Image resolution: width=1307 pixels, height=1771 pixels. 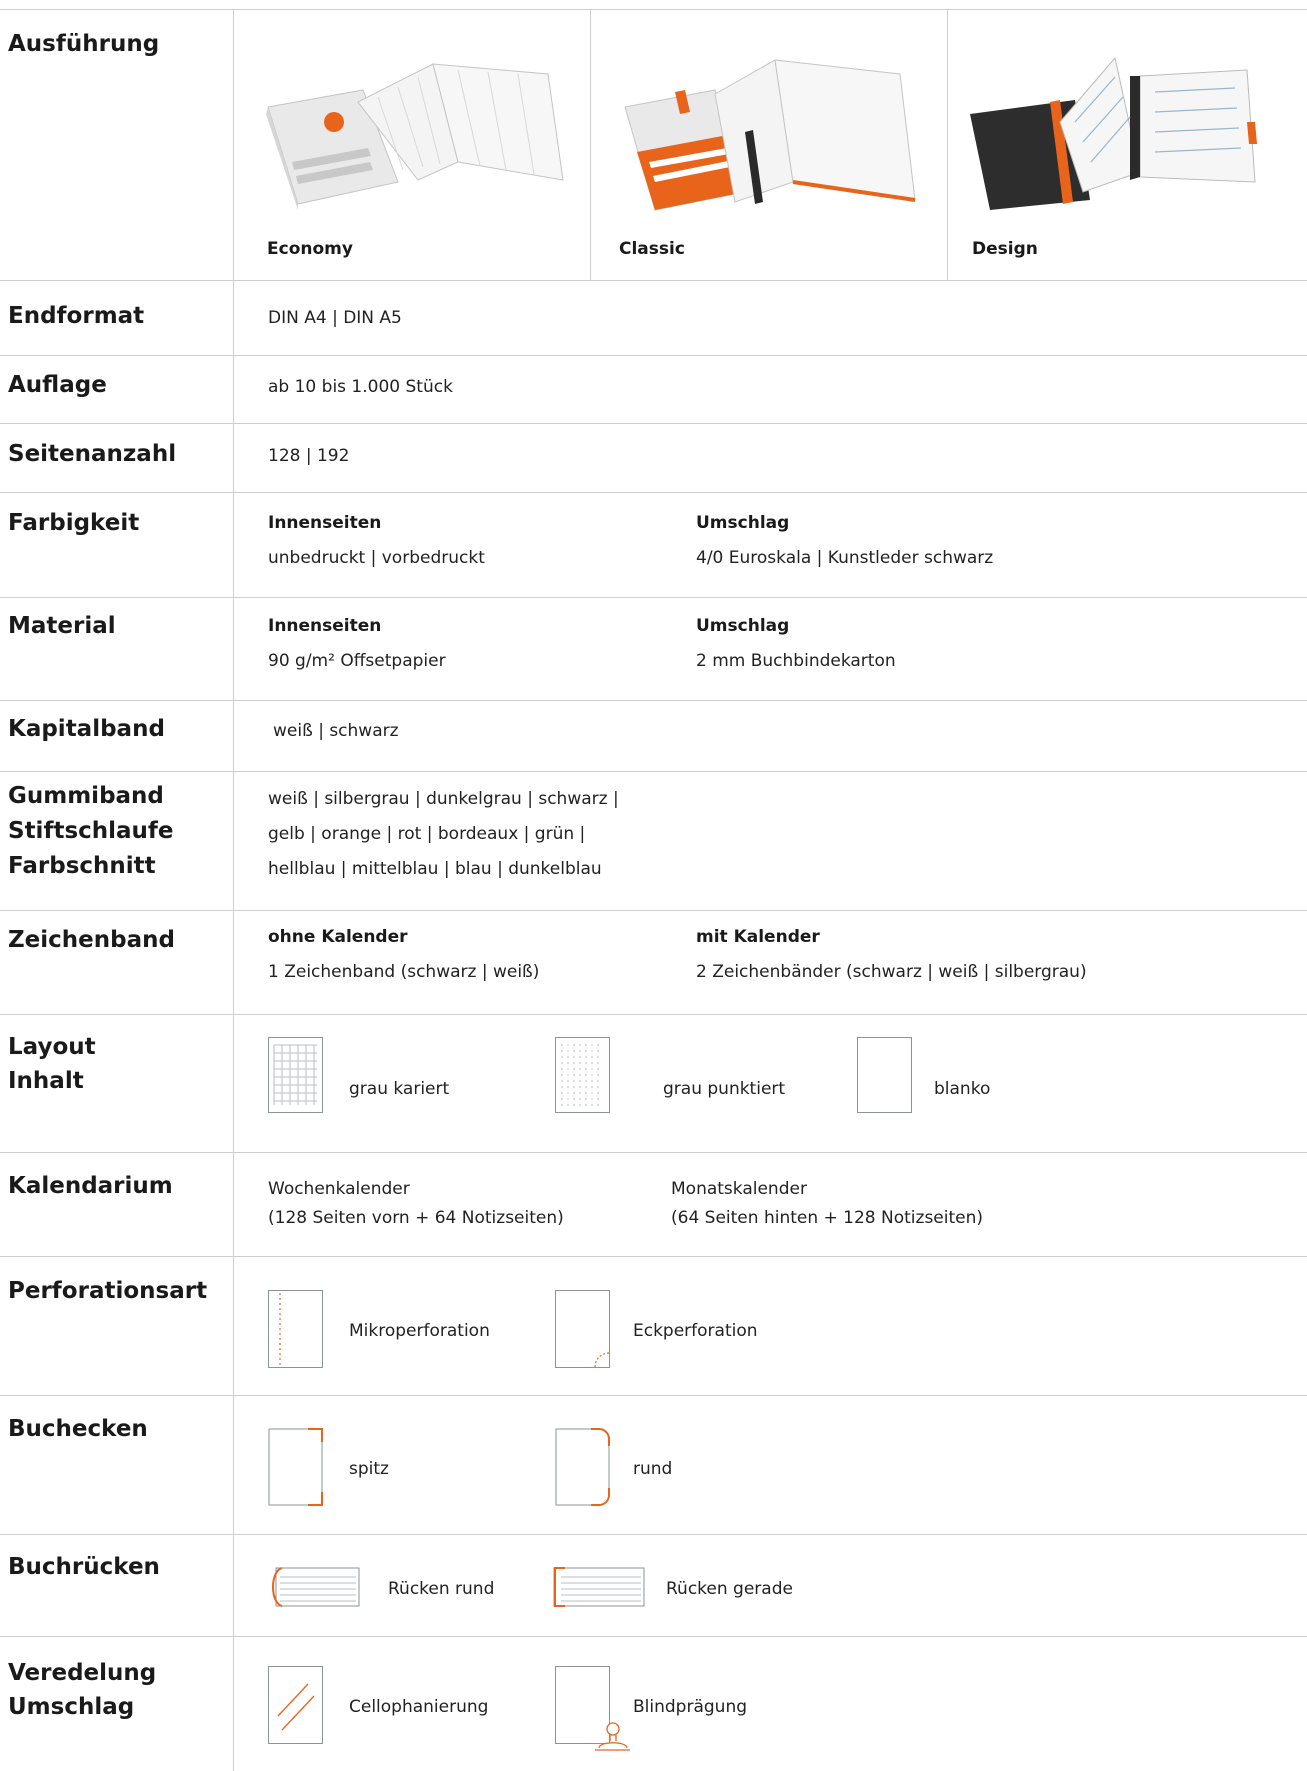 I want to click on blank-page-icon, so click(x=884, y=1075).